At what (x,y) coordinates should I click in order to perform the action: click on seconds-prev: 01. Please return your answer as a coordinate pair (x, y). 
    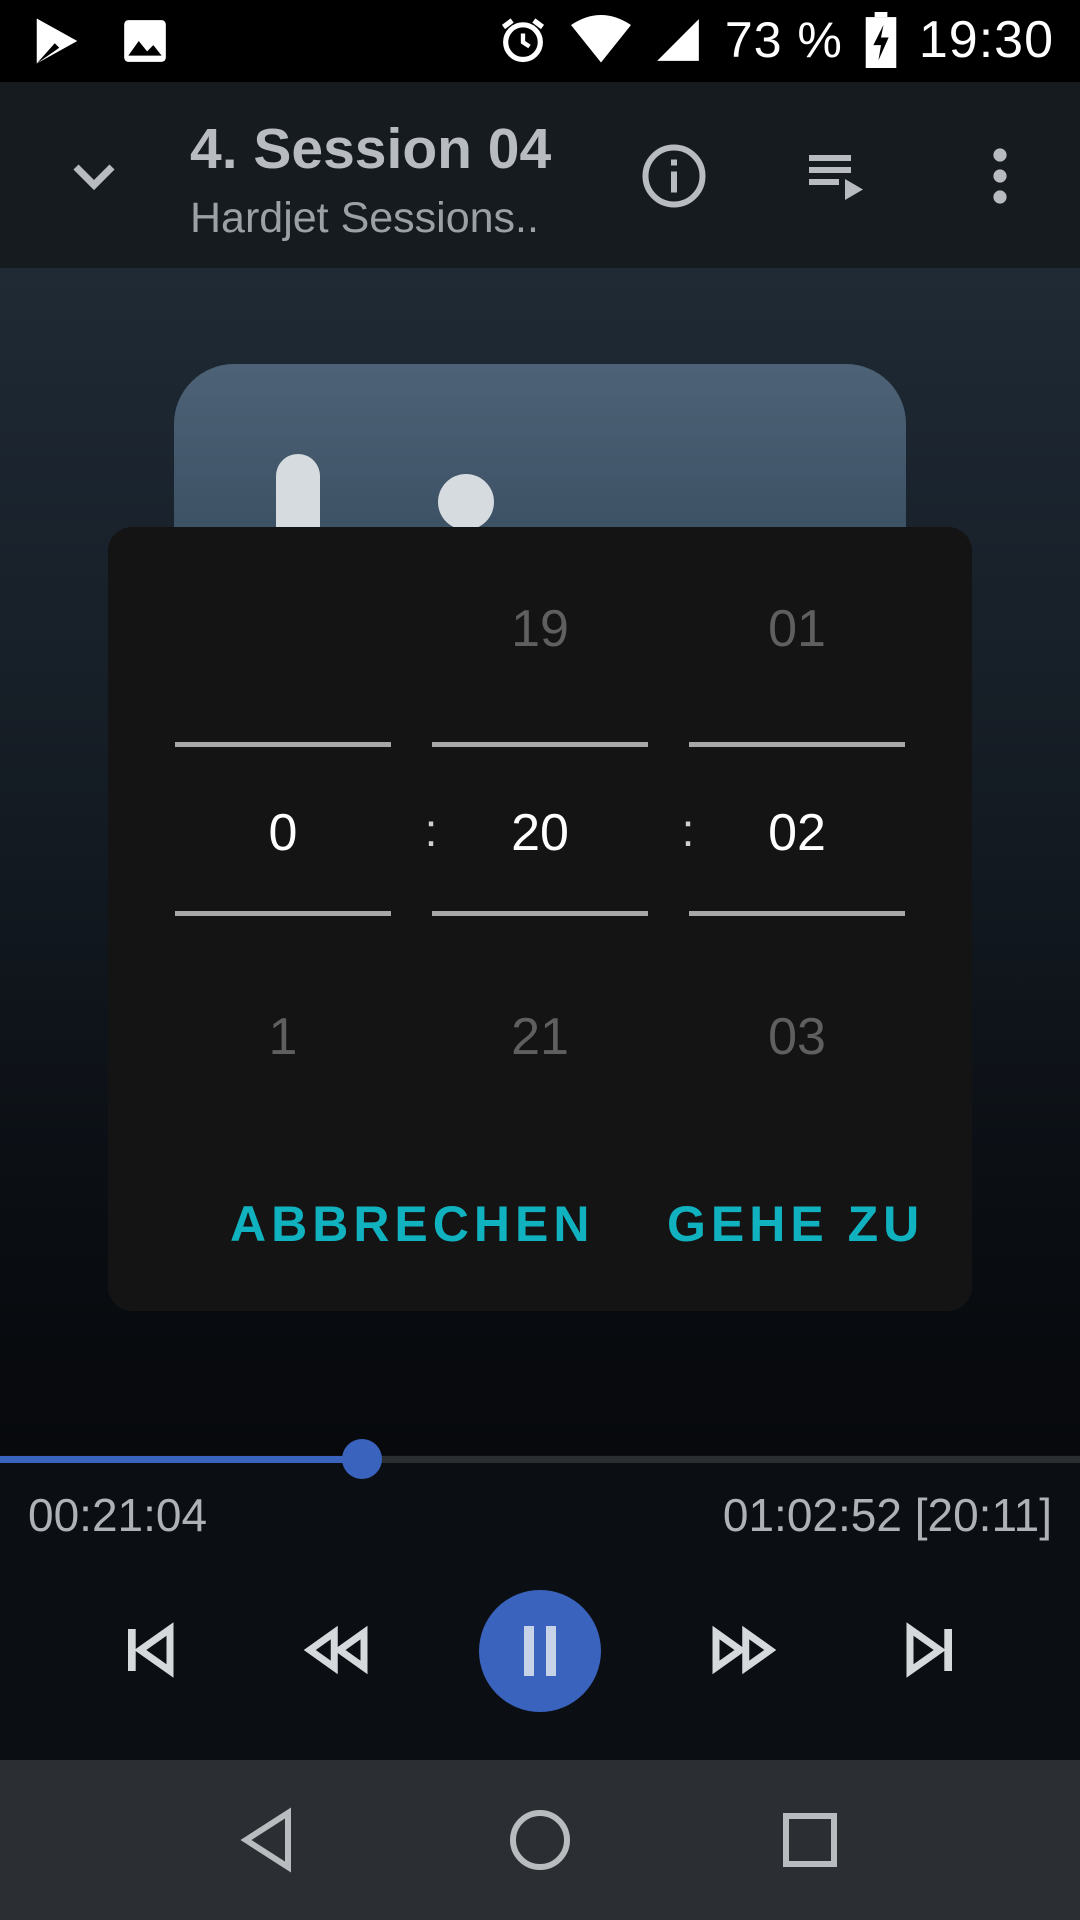
    Looking at the image, I should click on (797, 629).